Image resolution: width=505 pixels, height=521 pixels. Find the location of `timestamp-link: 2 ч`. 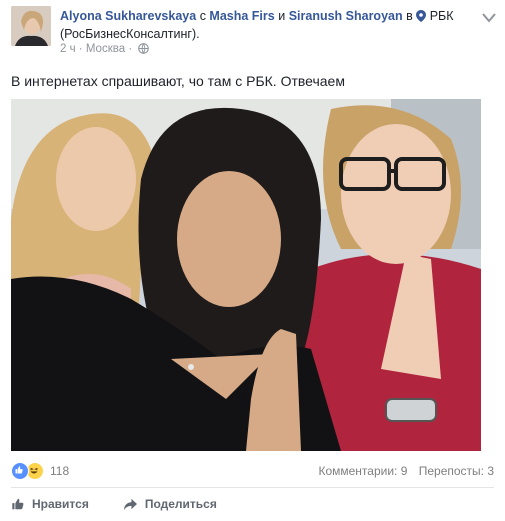

timestamp-link: 2 ч is located at coordinates (68, 49).